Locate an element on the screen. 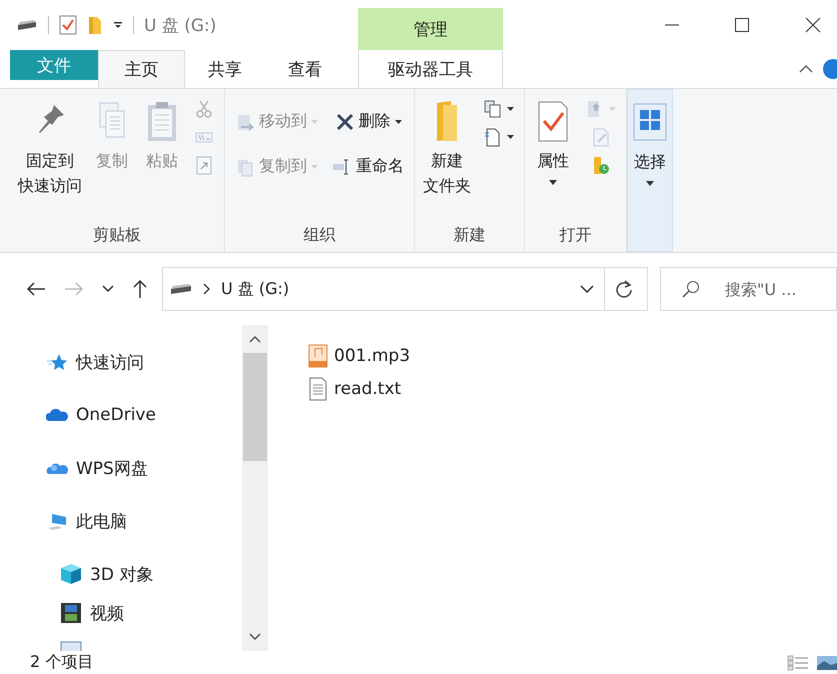 The height and width of the screenshot is (674, 837). shortcut-icon is located at coordinates (204, 165).